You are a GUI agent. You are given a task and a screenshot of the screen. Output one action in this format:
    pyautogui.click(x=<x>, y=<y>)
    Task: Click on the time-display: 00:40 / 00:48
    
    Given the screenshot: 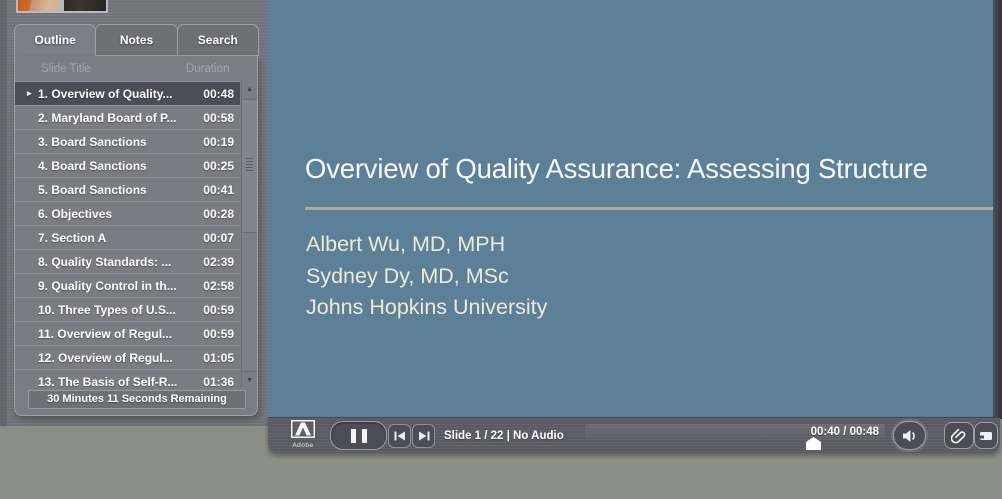 What is the action you would take?
    pyautogui.click(x=844, y=432)
    